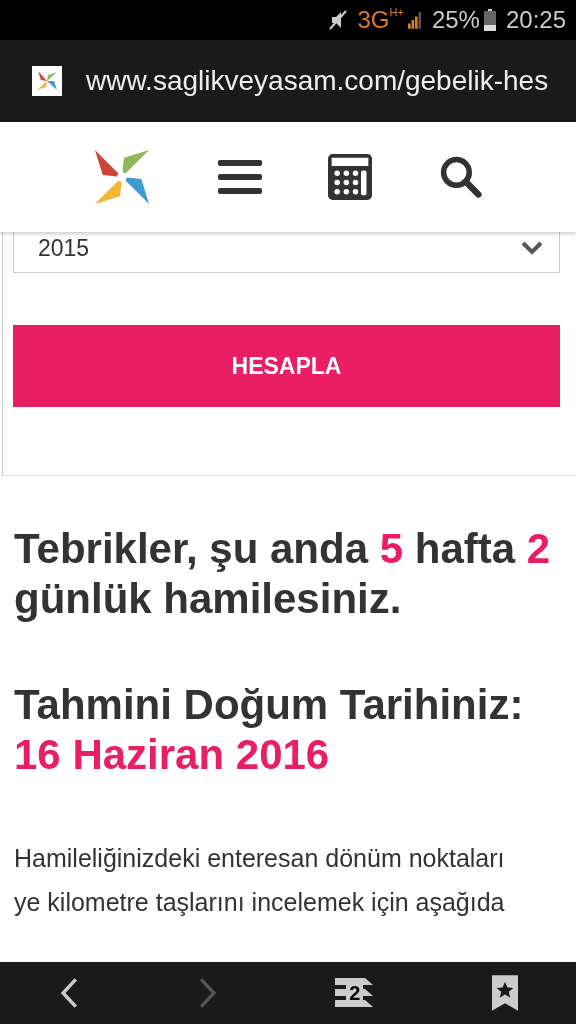  I want to click on battery-percent: 25%, so click(455, 20).